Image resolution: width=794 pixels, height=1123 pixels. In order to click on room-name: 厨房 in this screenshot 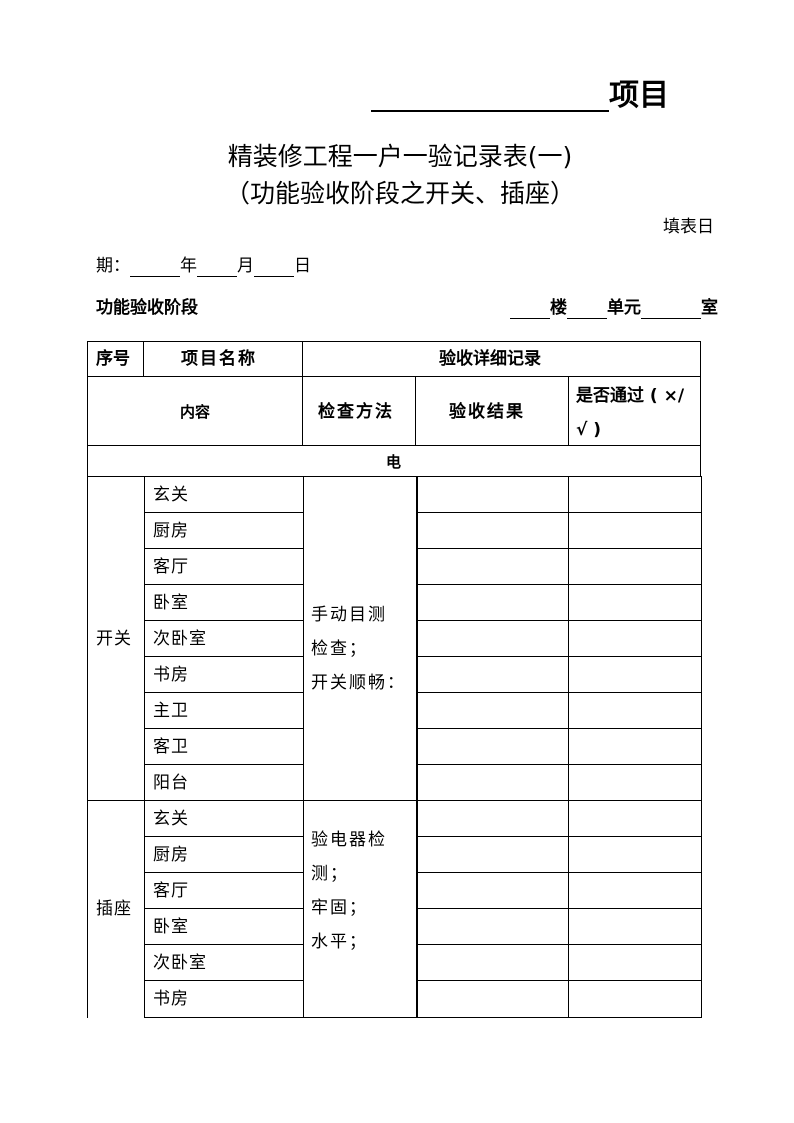, I will do `click(171, 531)`.